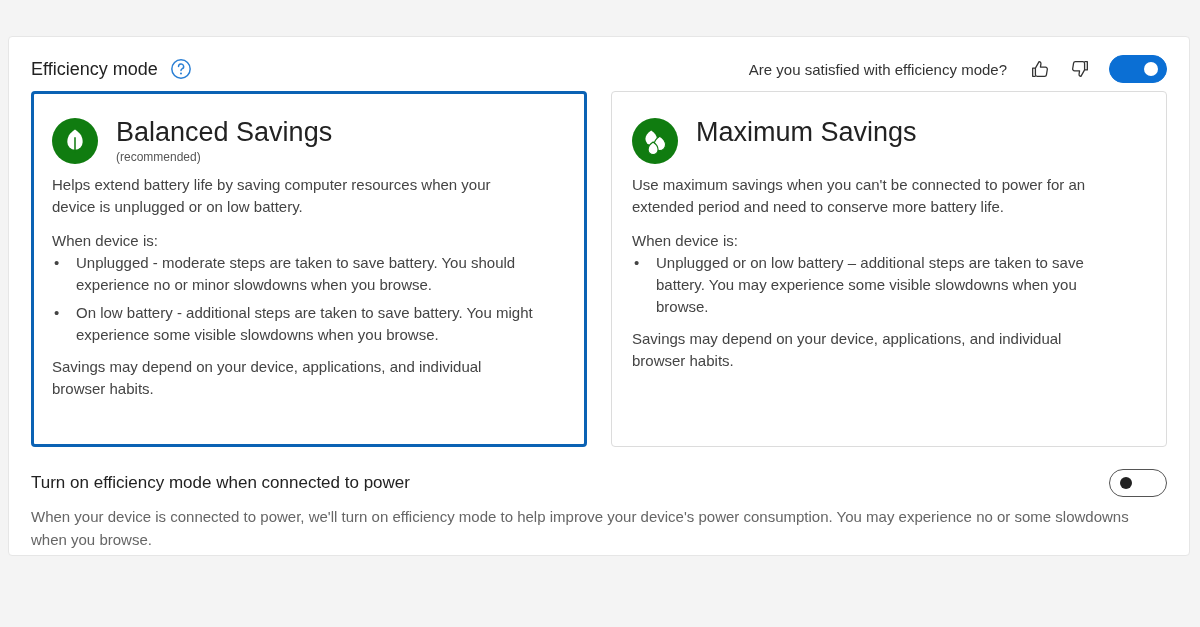 Image resolution: width=1200 pixels, height=627 pixels. Describe the element at coordinates (859, 196) in the screenshot. I see `card-description: Use maximum savings when you can't be connected to power for an extended period and need to conserve more battery life.` at that location.